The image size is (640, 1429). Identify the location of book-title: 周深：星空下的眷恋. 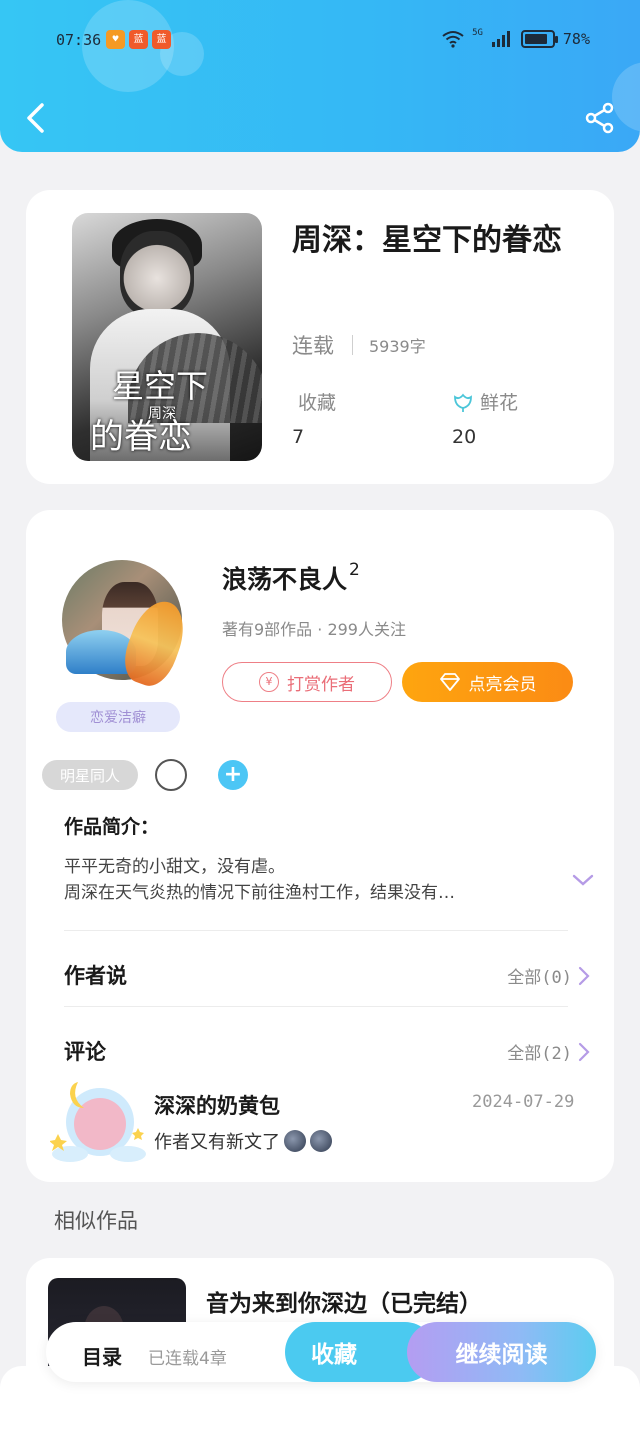
(427, 240).